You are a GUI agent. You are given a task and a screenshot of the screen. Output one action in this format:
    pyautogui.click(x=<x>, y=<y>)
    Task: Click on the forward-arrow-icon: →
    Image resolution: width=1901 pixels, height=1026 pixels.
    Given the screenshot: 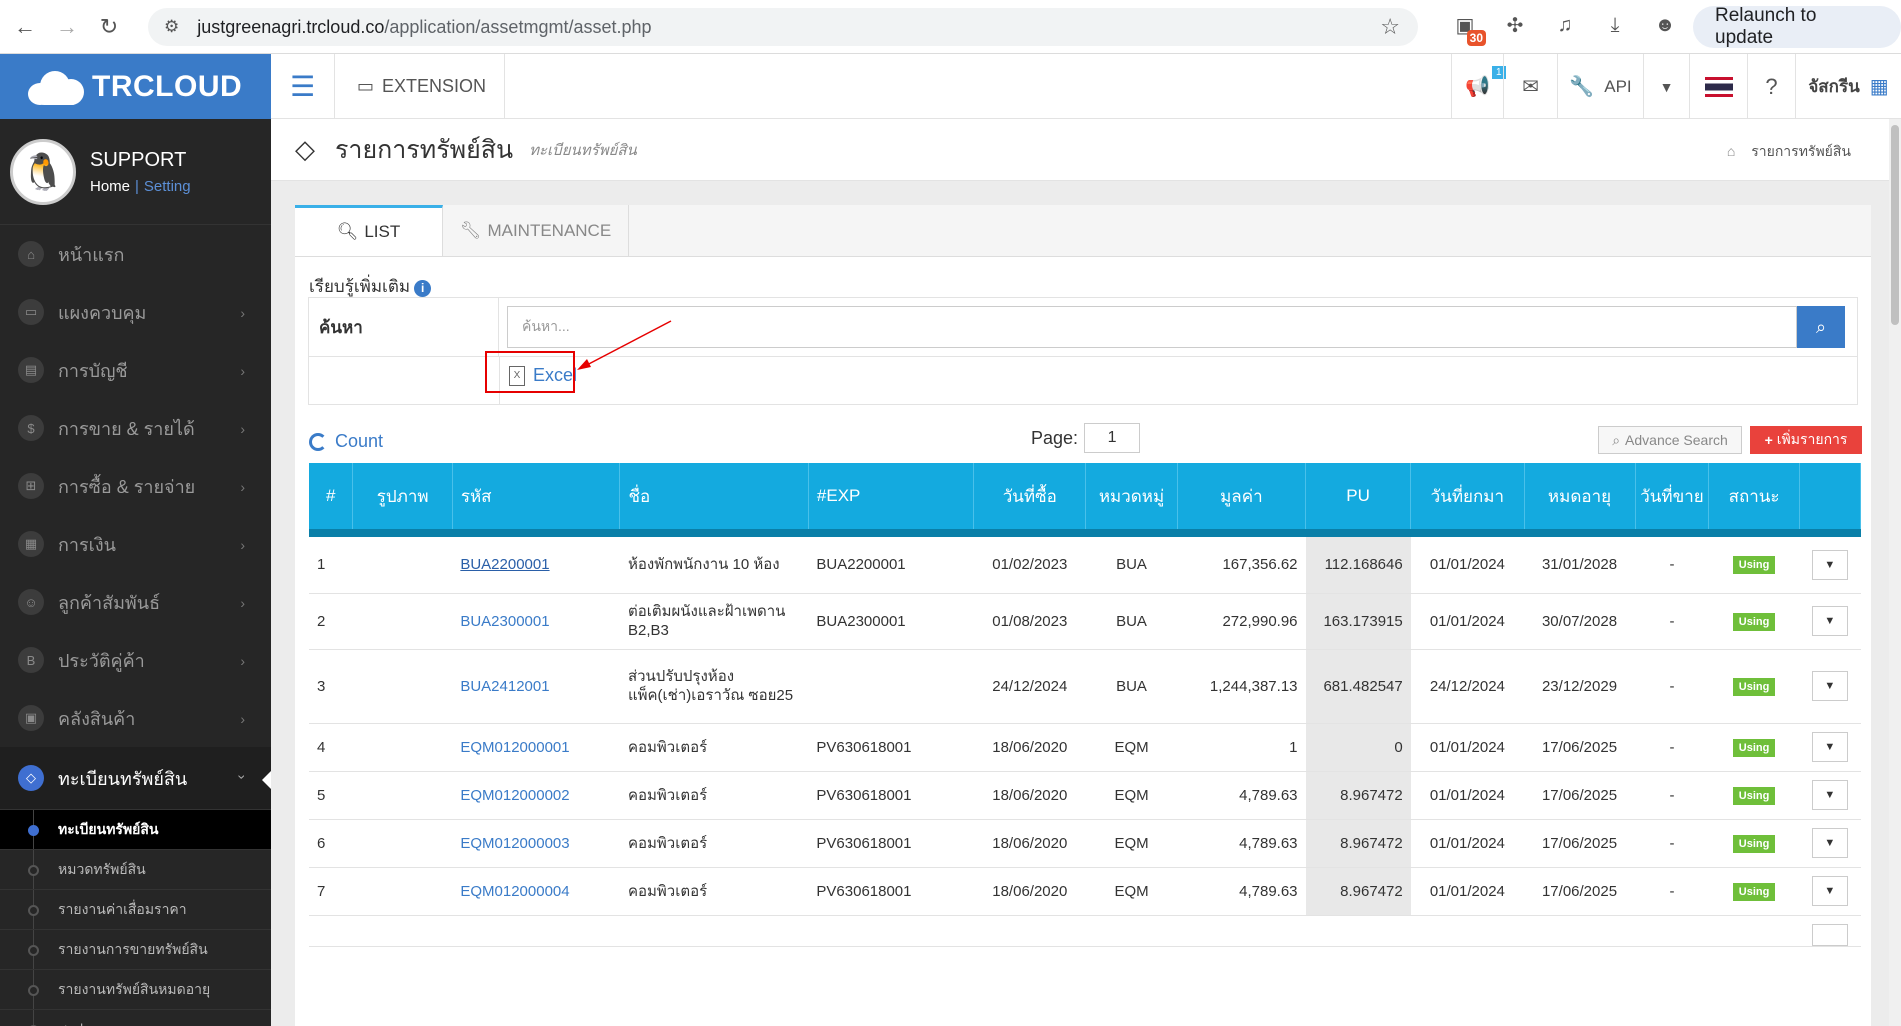 What is the action you would take?
    pyautogui.click(x=67, y=27)
    